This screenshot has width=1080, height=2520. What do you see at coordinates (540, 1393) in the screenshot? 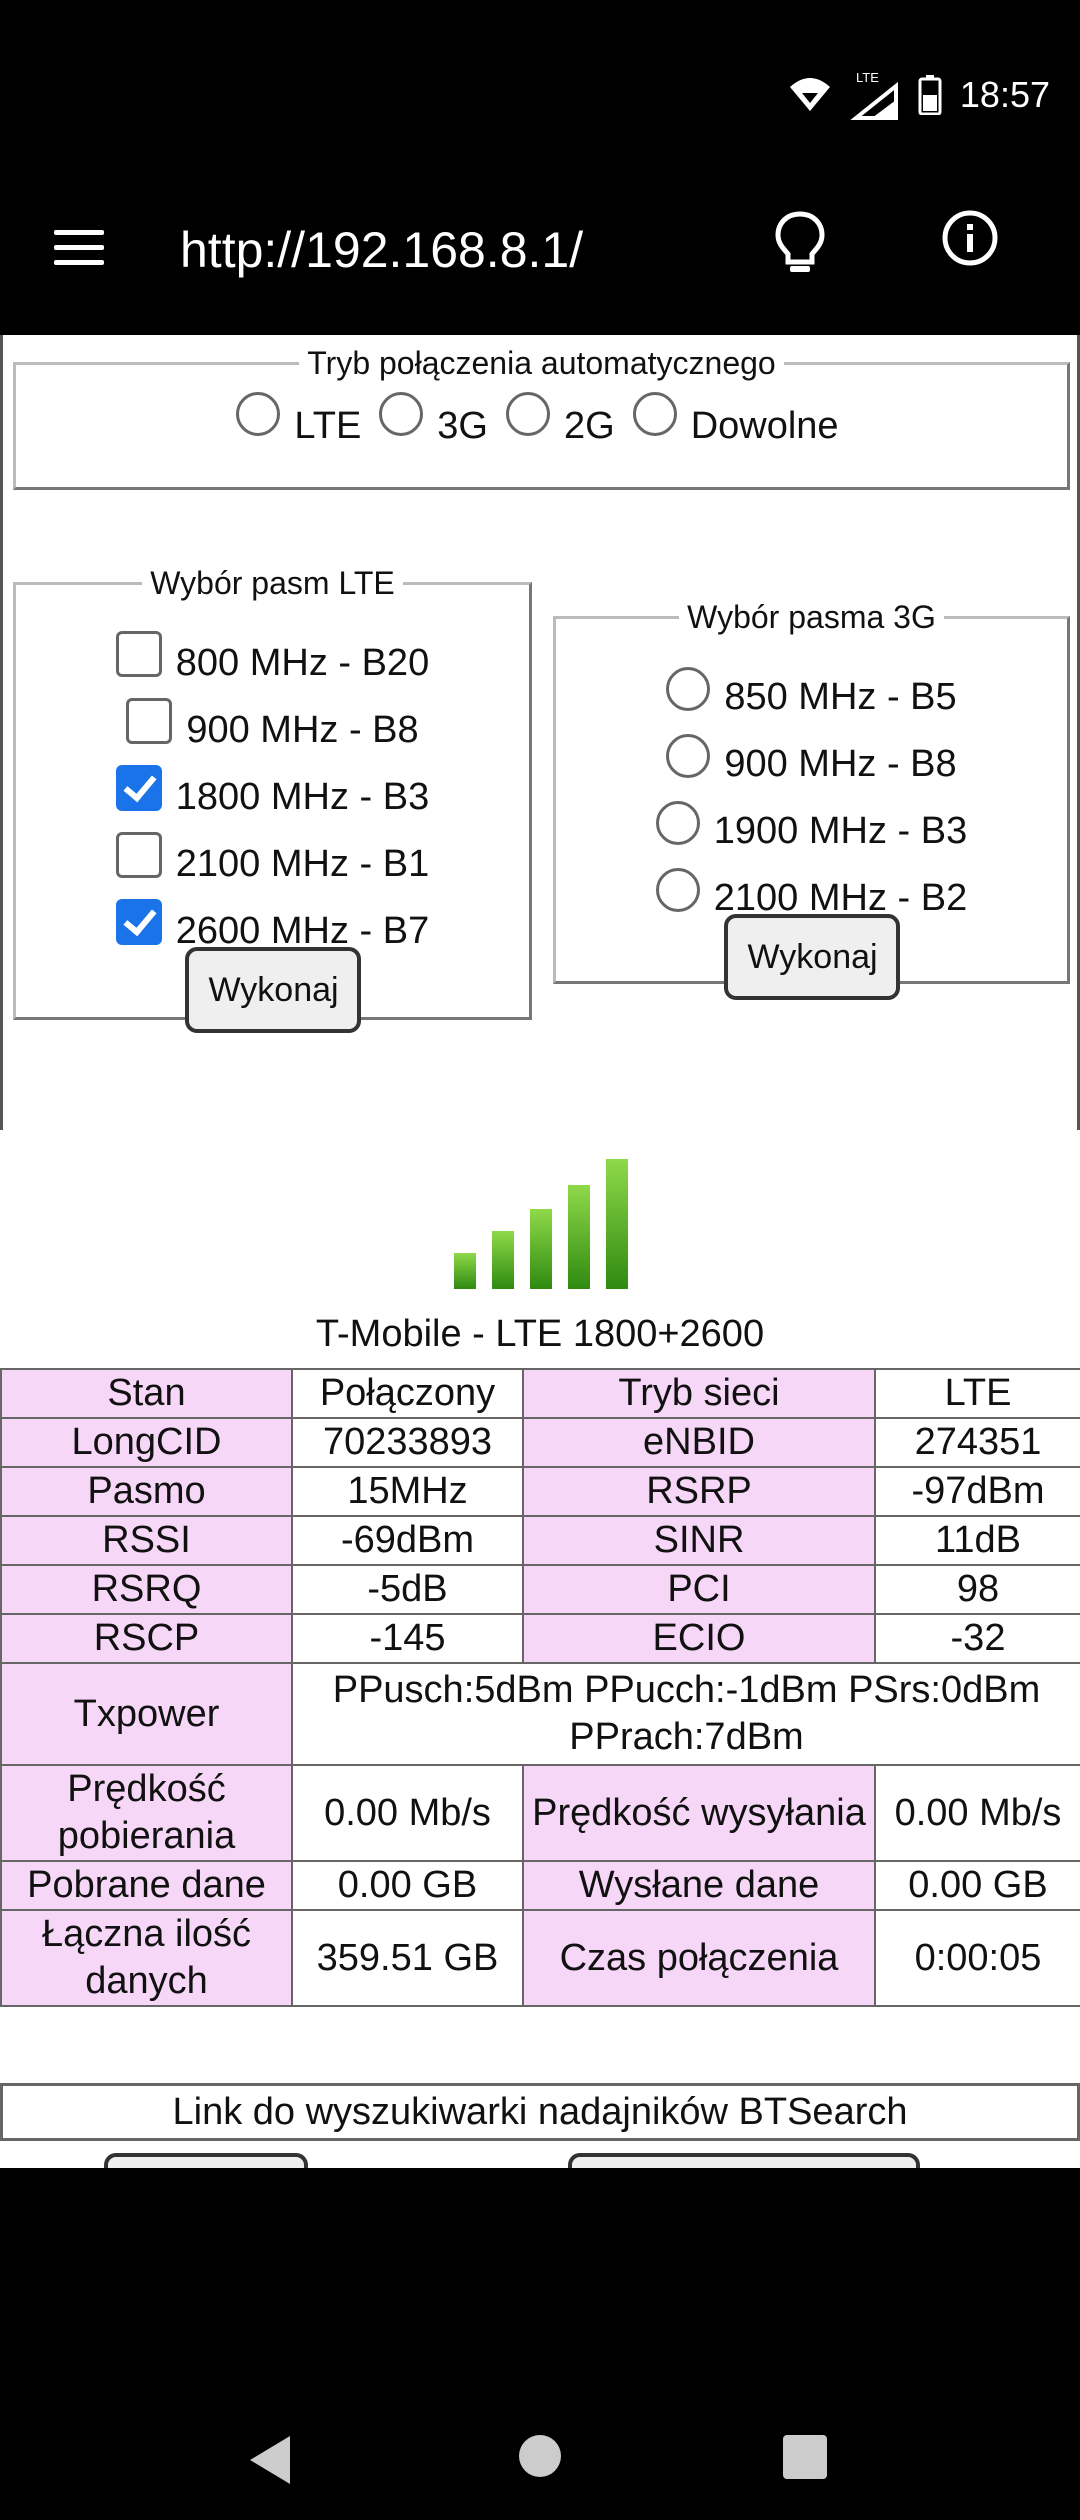
I see `table-row: Stan Połączony Tryb sieci LTE` at bounding box center [540, 1393].